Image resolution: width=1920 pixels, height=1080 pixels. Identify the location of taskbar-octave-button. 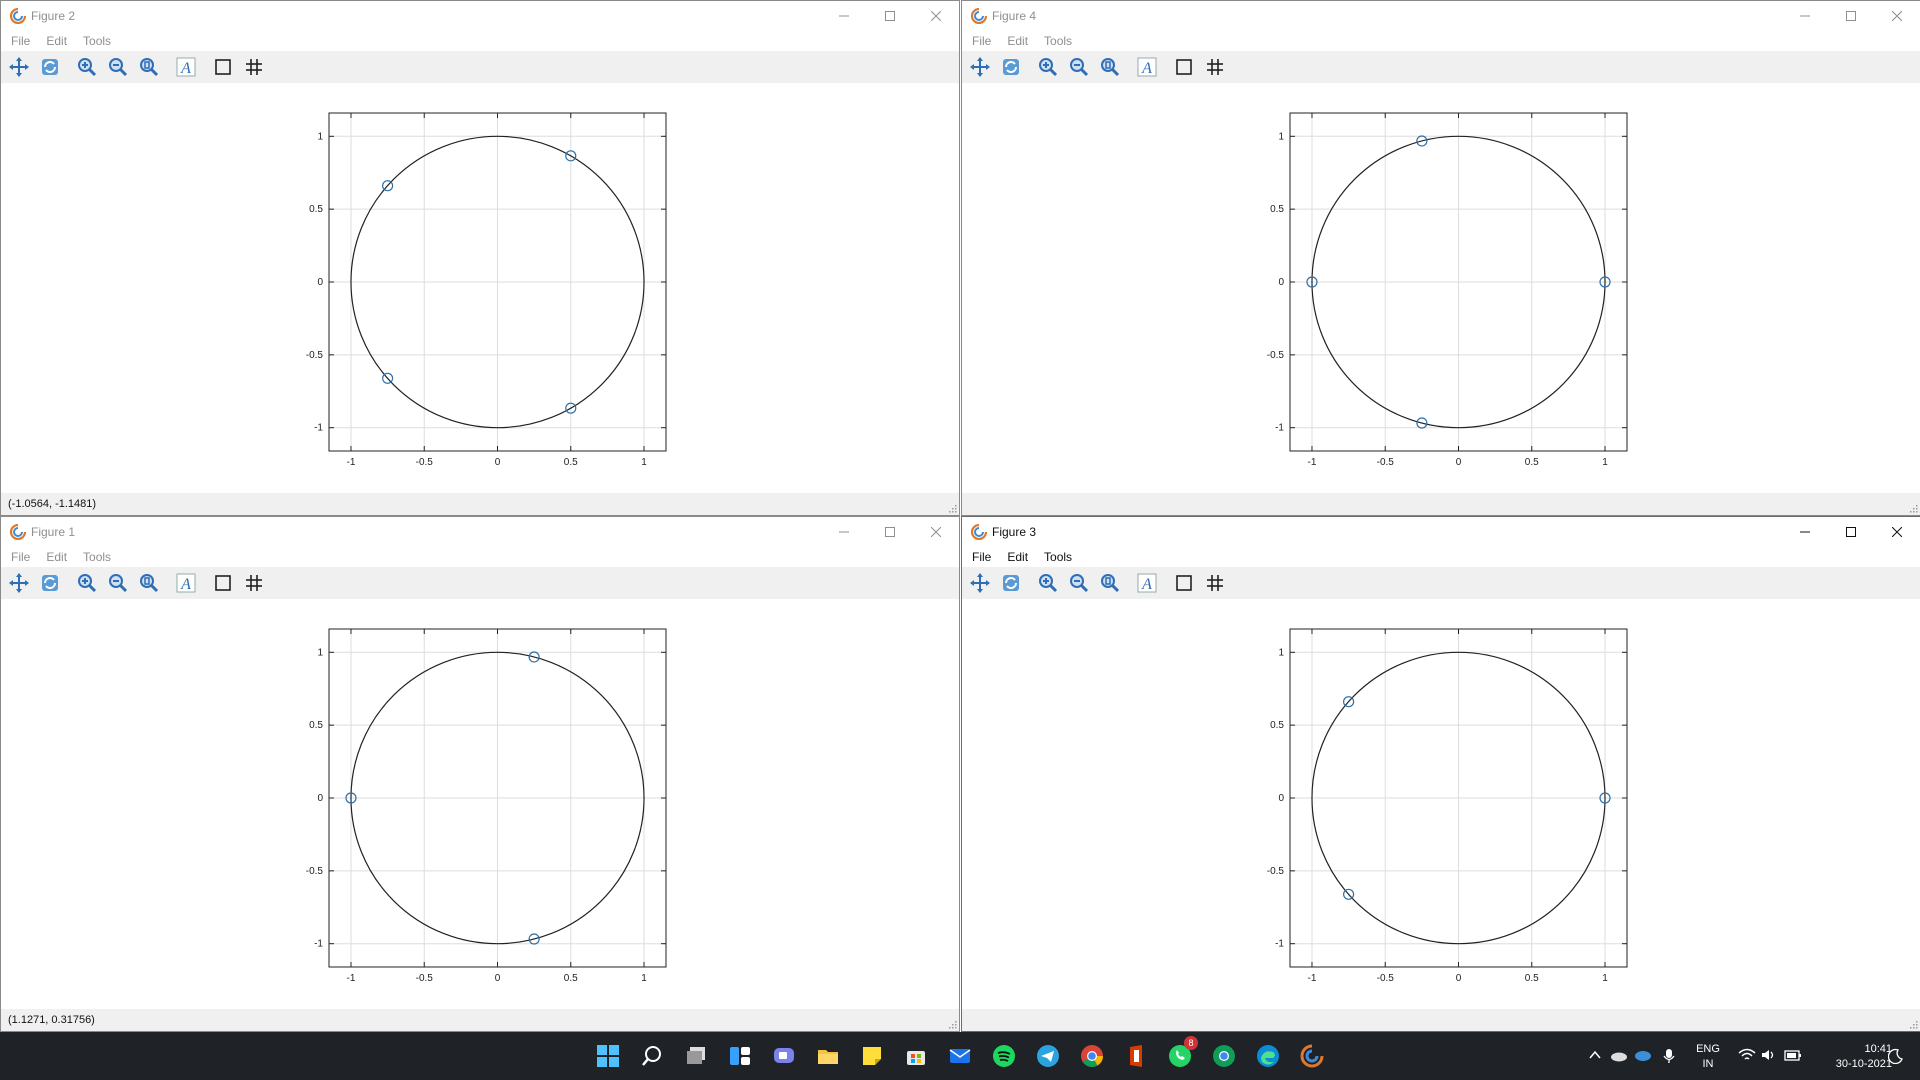
(1312, 1056).